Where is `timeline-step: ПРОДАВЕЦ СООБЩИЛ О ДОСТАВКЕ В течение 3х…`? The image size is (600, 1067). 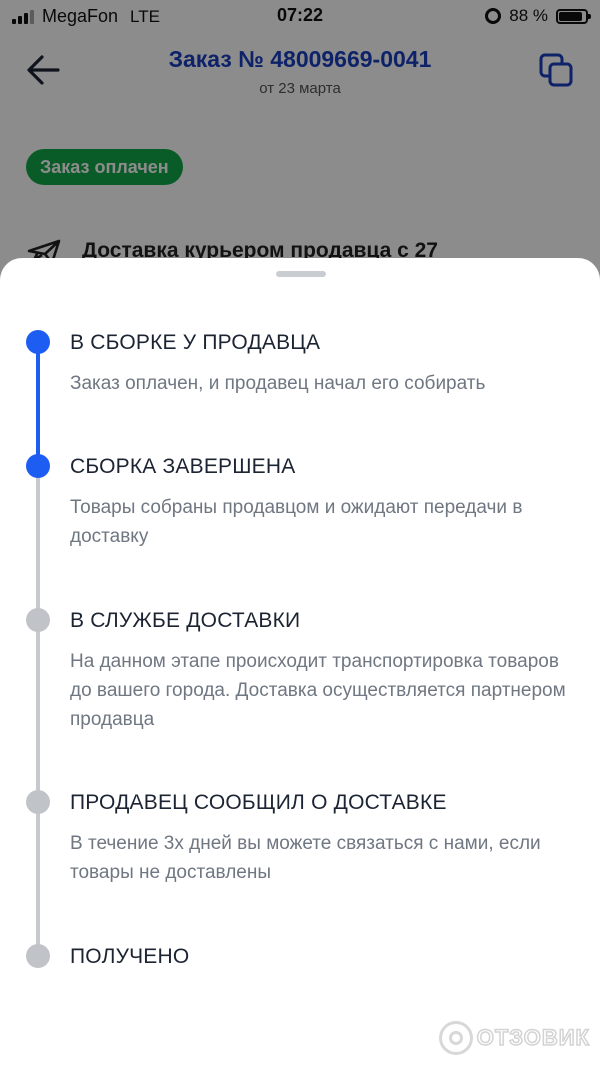
timeline-step: ПРОДАВЕЦ СООБЩИЛ О ДОСТАВКЕ В течение 3х… is located at coordinates (325, 839).